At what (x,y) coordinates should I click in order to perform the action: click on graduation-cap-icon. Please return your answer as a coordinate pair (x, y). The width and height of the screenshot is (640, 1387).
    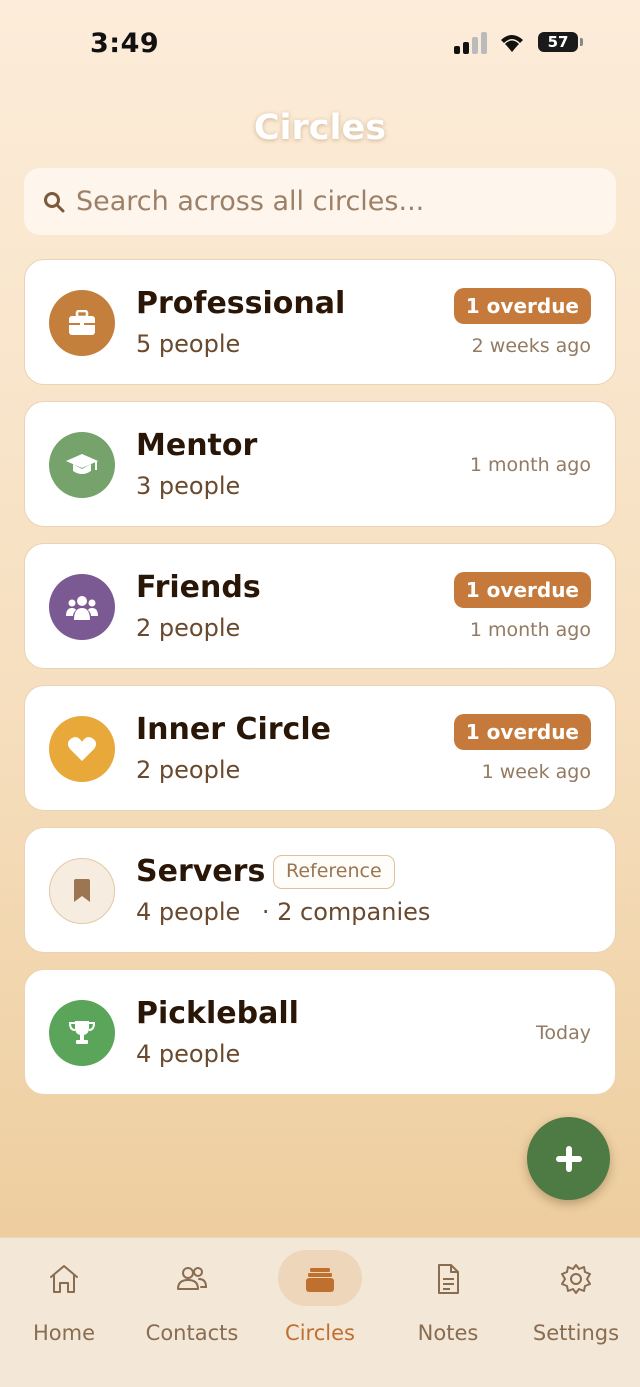
    Looking at the image, I should click on (82, 464).